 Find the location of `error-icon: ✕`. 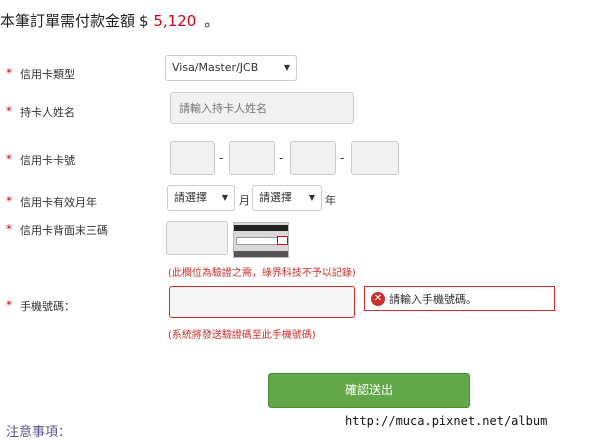

error-icon: ✕ is located at coordinates (378, 299).